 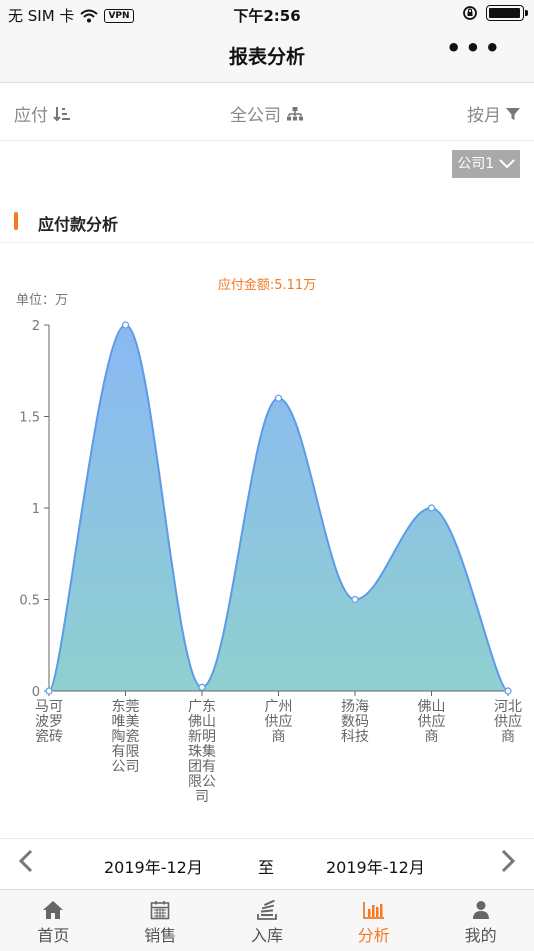 I want to click on stack-icon, so click(x=267, y=910).